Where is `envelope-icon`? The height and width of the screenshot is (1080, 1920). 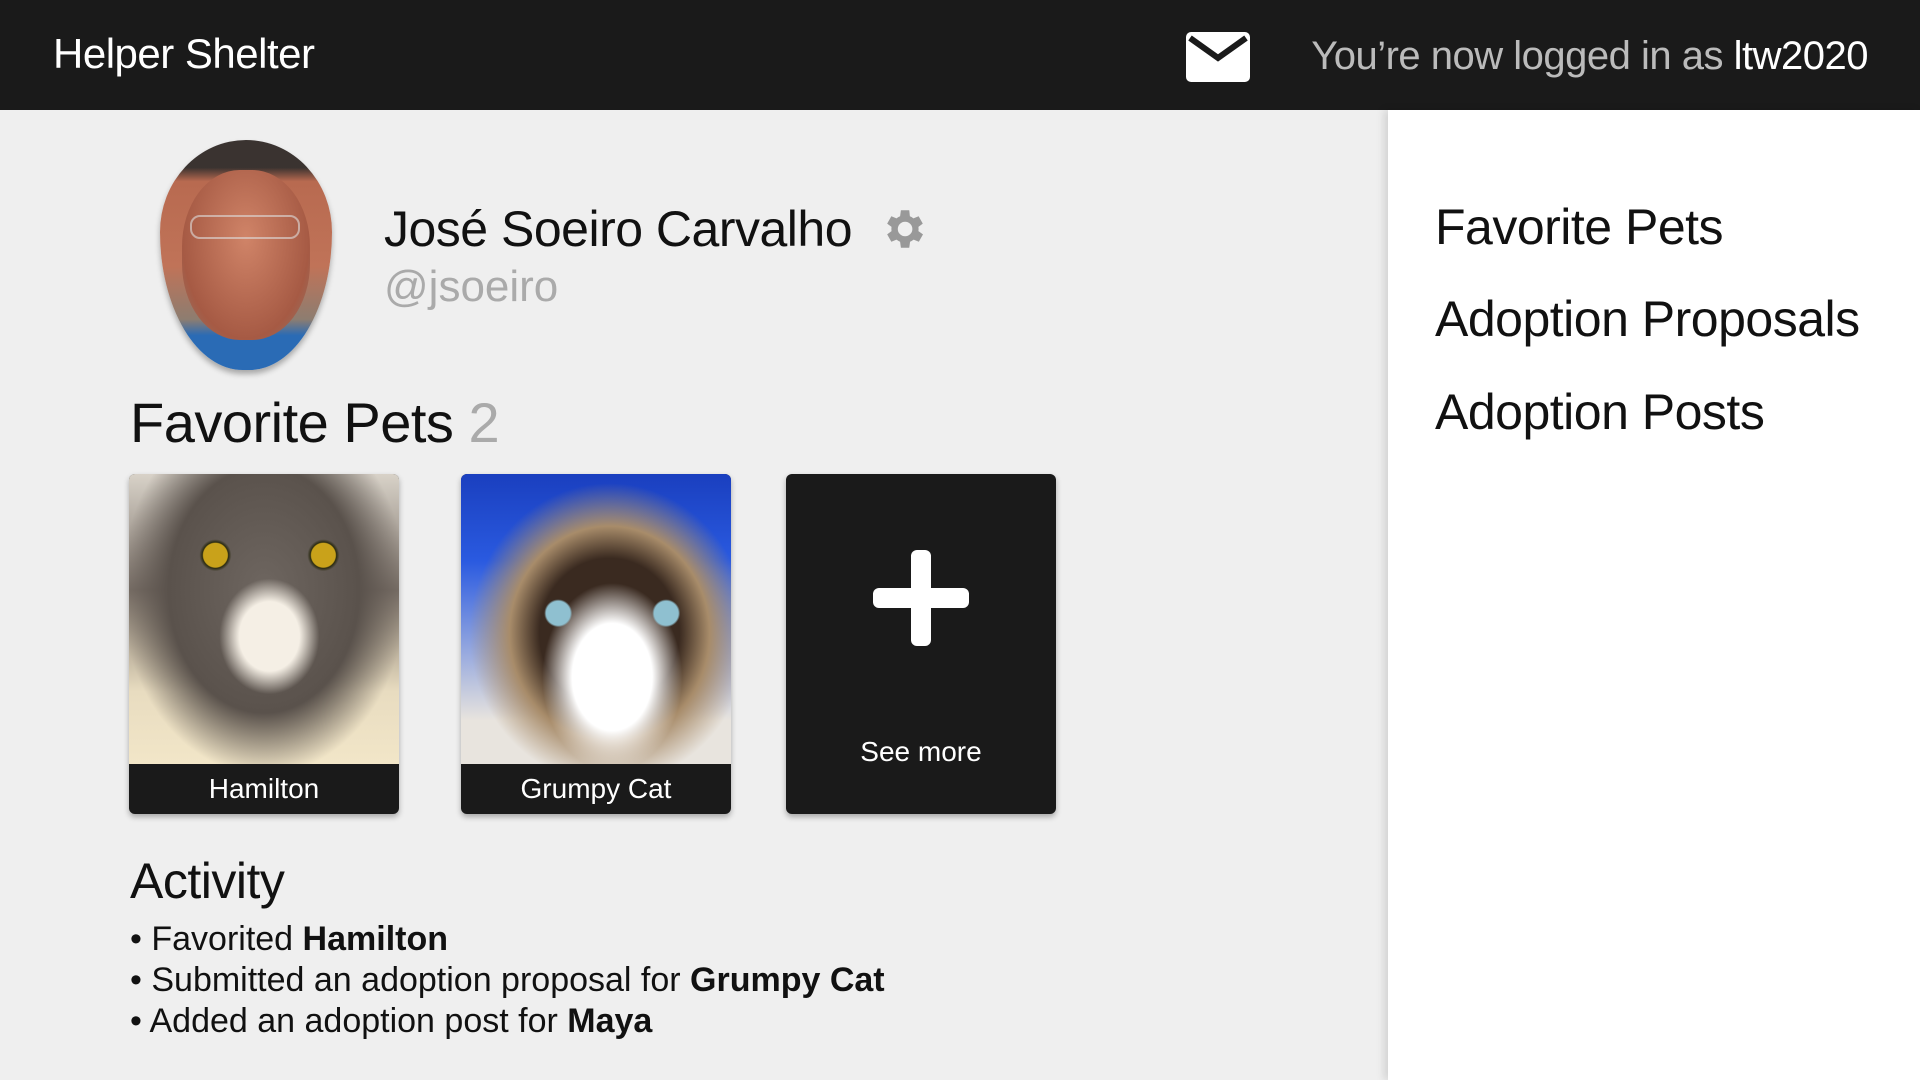
envelope-icon is located at coordinates (1218, 57).